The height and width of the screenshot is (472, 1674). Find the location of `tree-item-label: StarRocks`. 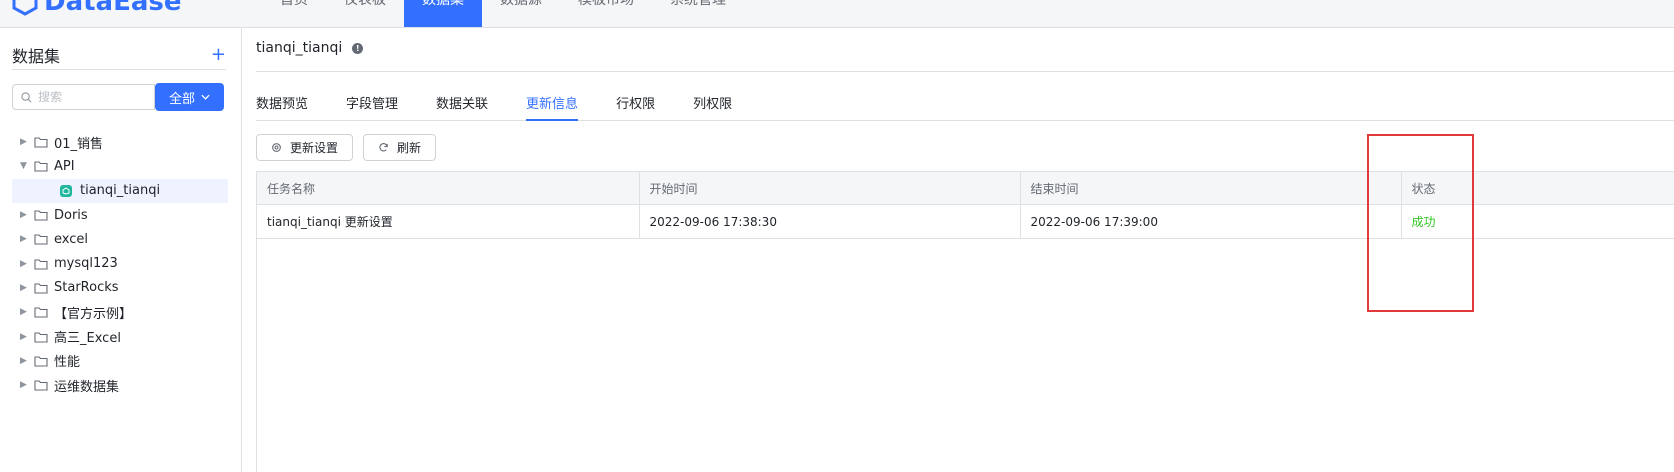

tree-item-label: StarRocks is located at coordinates (86, 288).